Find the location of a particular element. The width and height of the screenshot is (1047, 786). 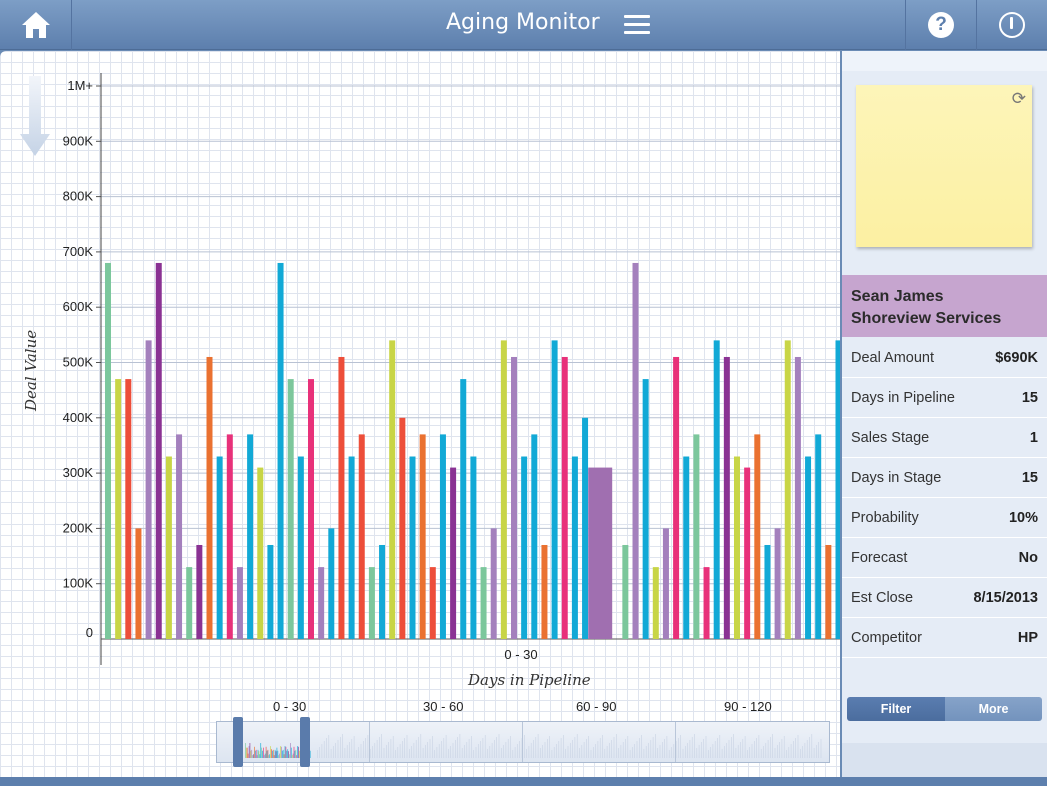

range-navigator is located at coordinates (523, 742).